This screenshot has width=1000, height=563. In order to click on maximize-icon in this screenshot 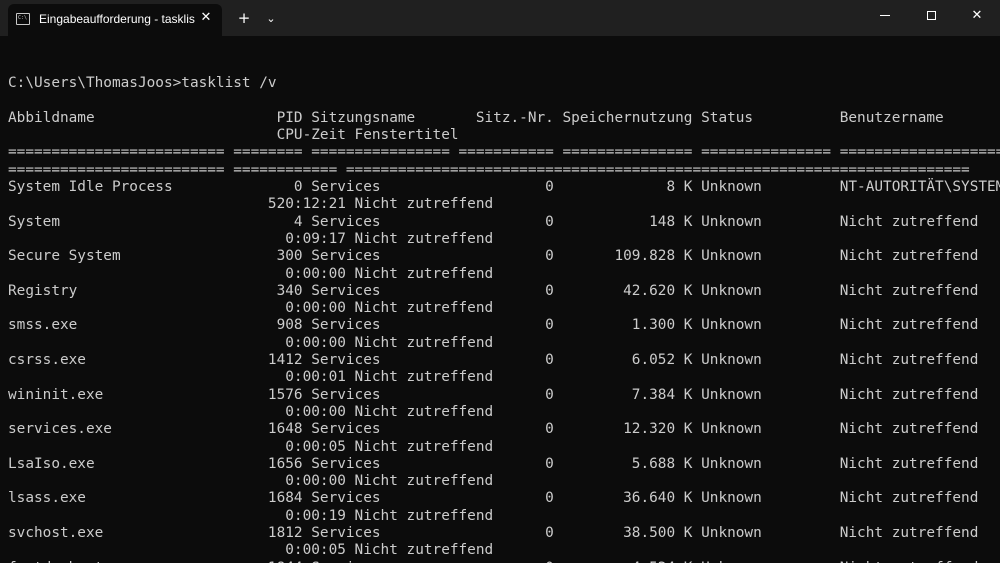, I will do `click(931, 15)`.